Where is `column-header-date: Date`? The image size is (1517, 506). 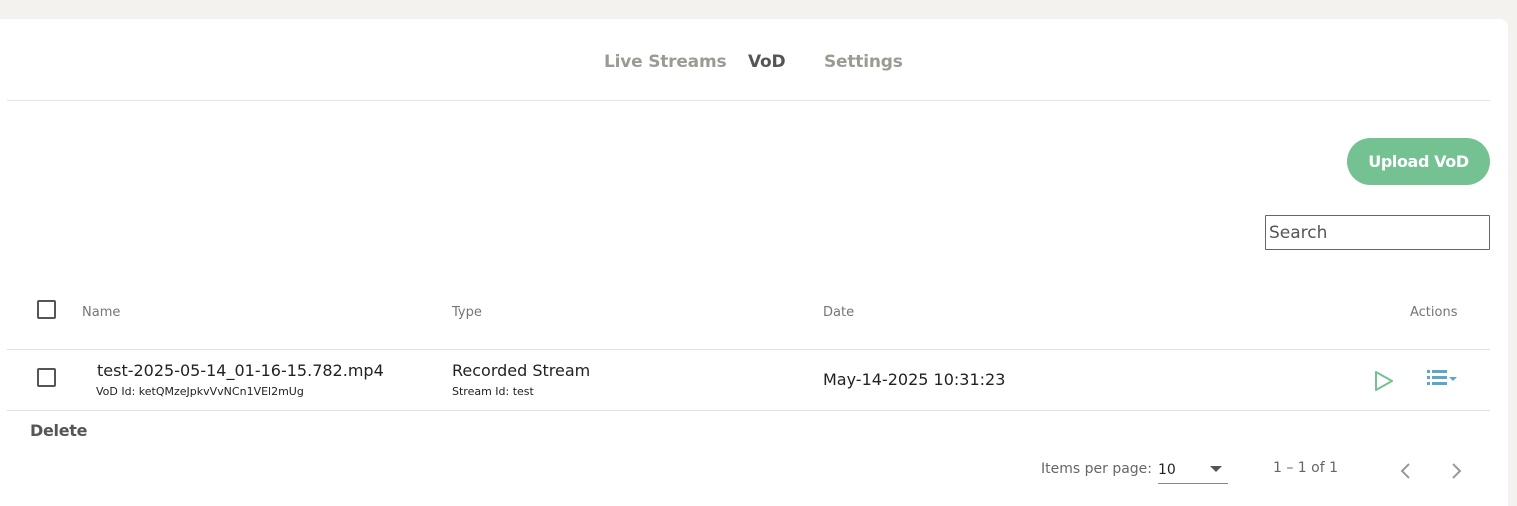 column-header-date: Date is located at coordinates (838, 312).